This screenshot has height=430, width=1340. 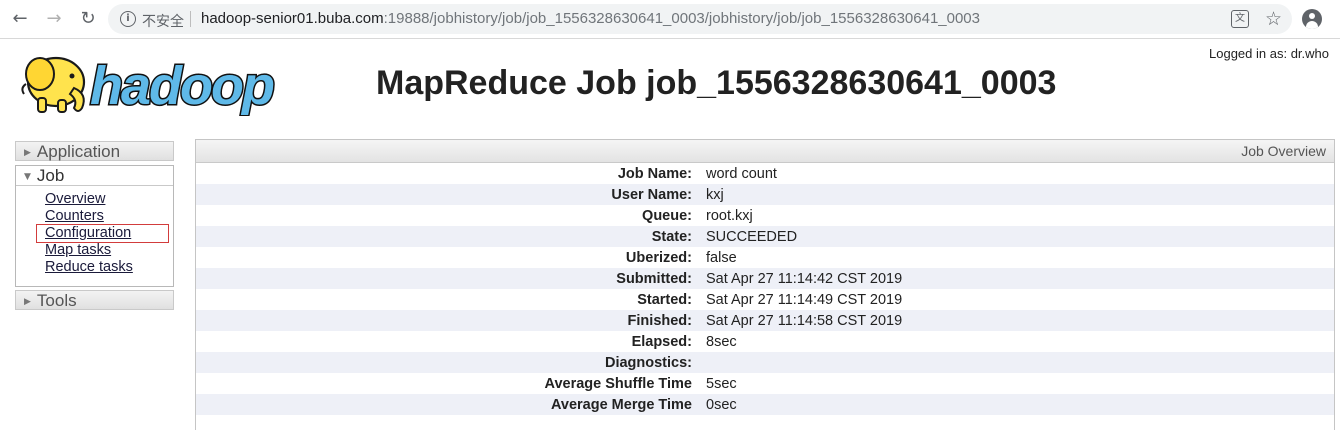 I want to click on row-value: Sat Apr 27 11:14:42 CST 2019, so click(x=804, y=278).